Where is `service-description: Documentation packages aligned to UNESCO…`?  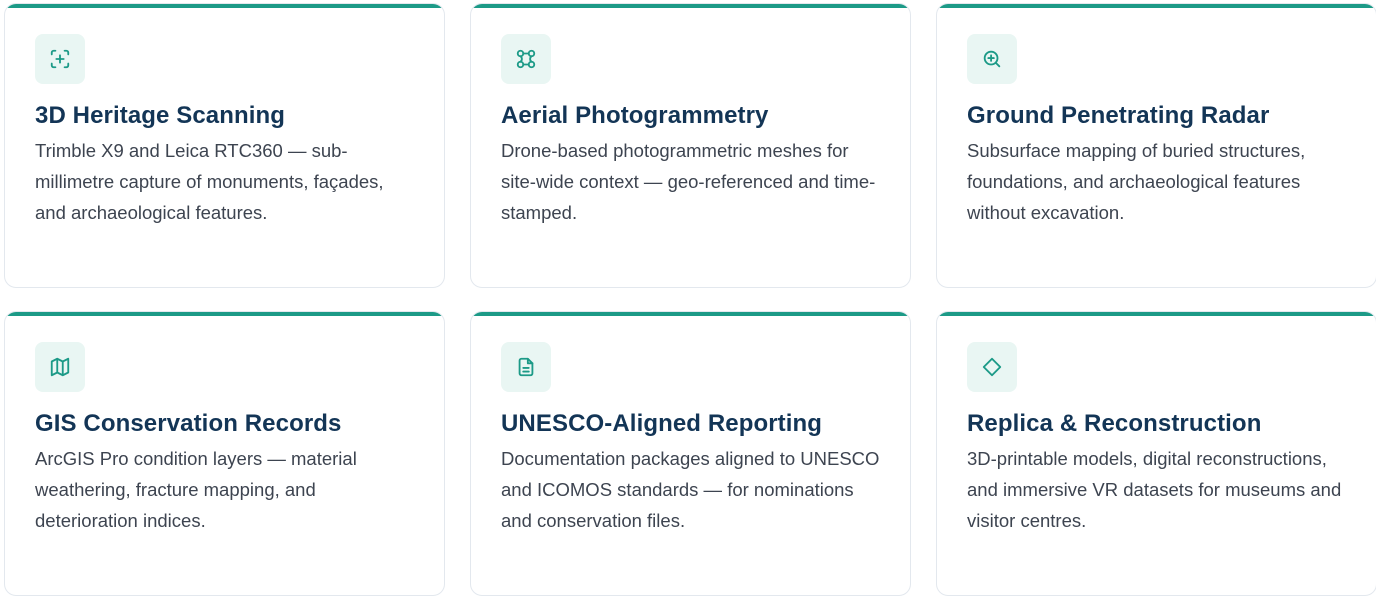 service-description: Documentation packages aligned to UNESCO… is located at coordinates (690, 489).